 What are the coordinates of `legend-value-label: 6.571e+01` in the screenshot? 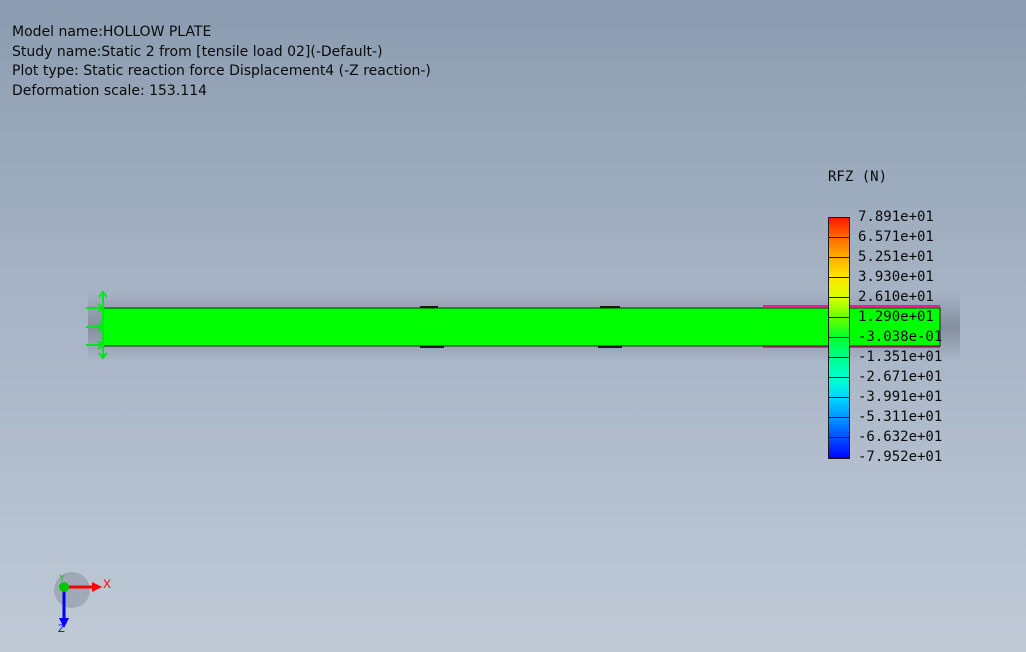 It's located at (896, 237).